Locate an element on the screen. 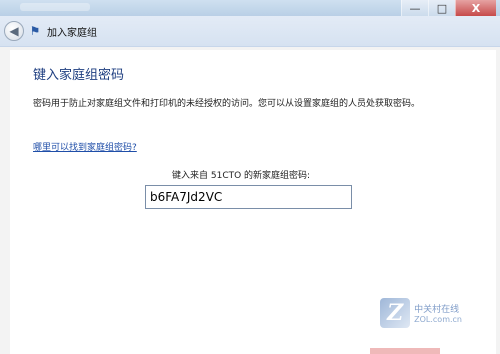 This screenshot has height=354, width=500. watermark-text: 中关村在线 ZOL.com.cn is located at coordinates (438, 313).